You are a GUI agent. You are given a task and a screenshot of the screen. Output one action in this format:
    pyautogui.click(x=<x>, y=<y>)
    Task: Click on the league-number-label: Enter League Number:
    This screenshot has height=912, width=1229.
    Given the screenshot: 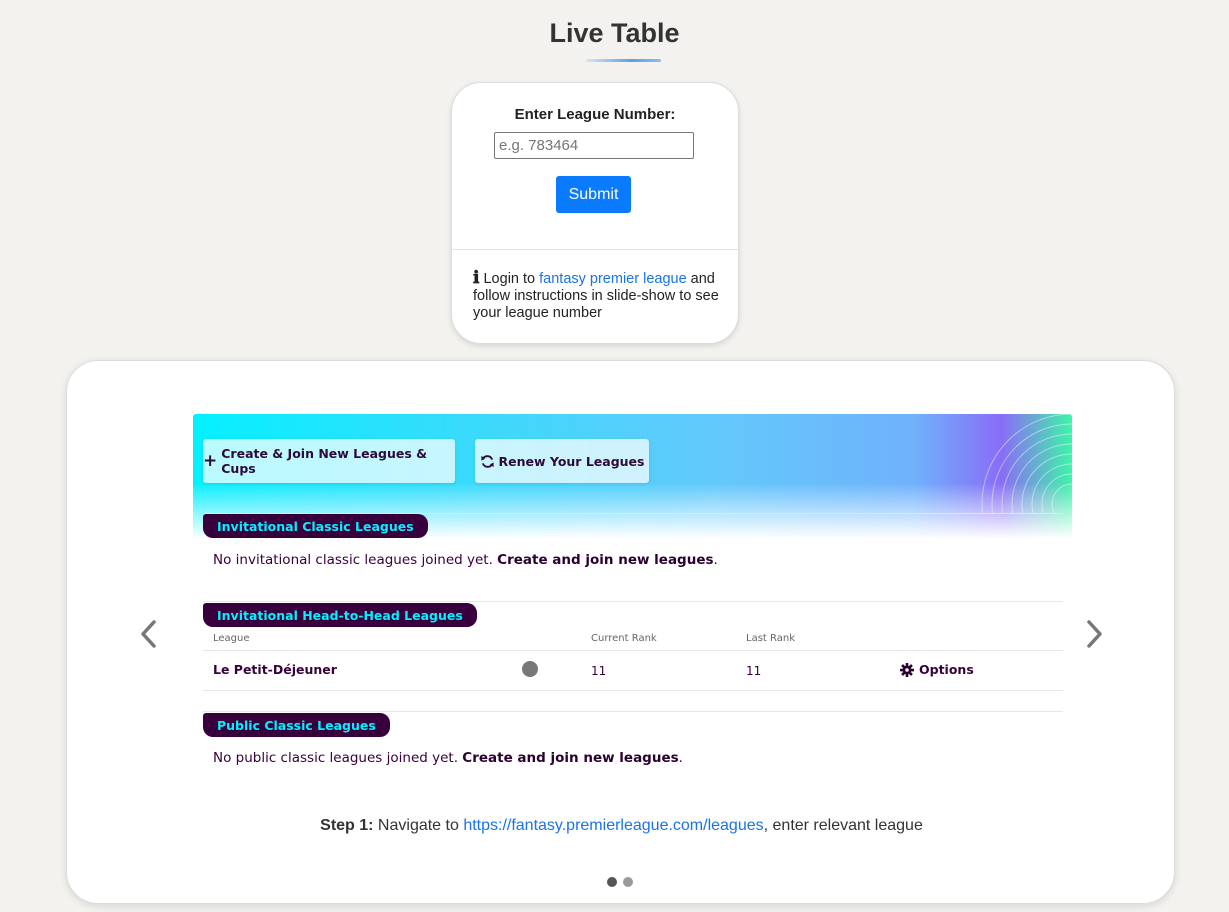 What is the action you would take?
    pyautogui.click(x=595, y=114)
    